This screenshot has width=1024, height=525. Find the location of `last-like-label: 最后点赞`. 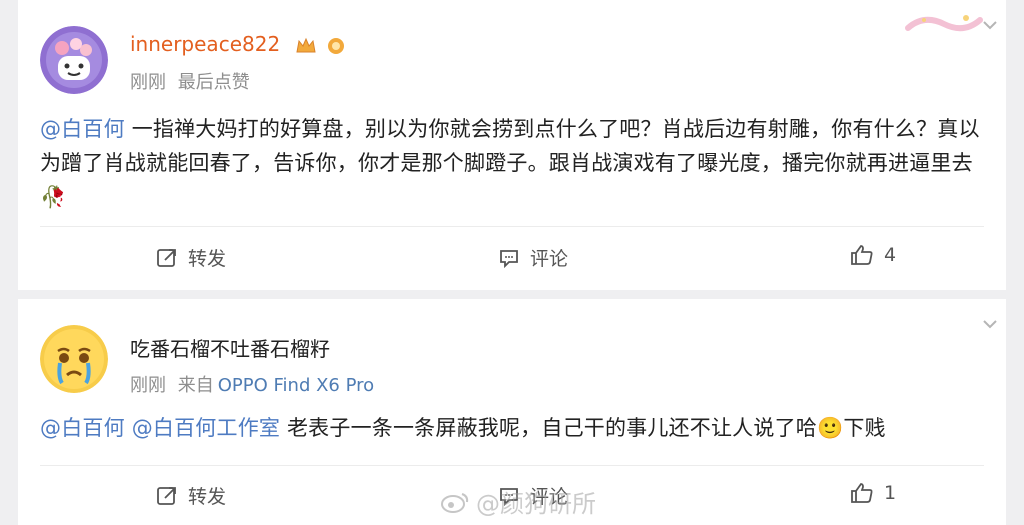

last-like-label: 最后点赞 is located at coordinates (213, 82).